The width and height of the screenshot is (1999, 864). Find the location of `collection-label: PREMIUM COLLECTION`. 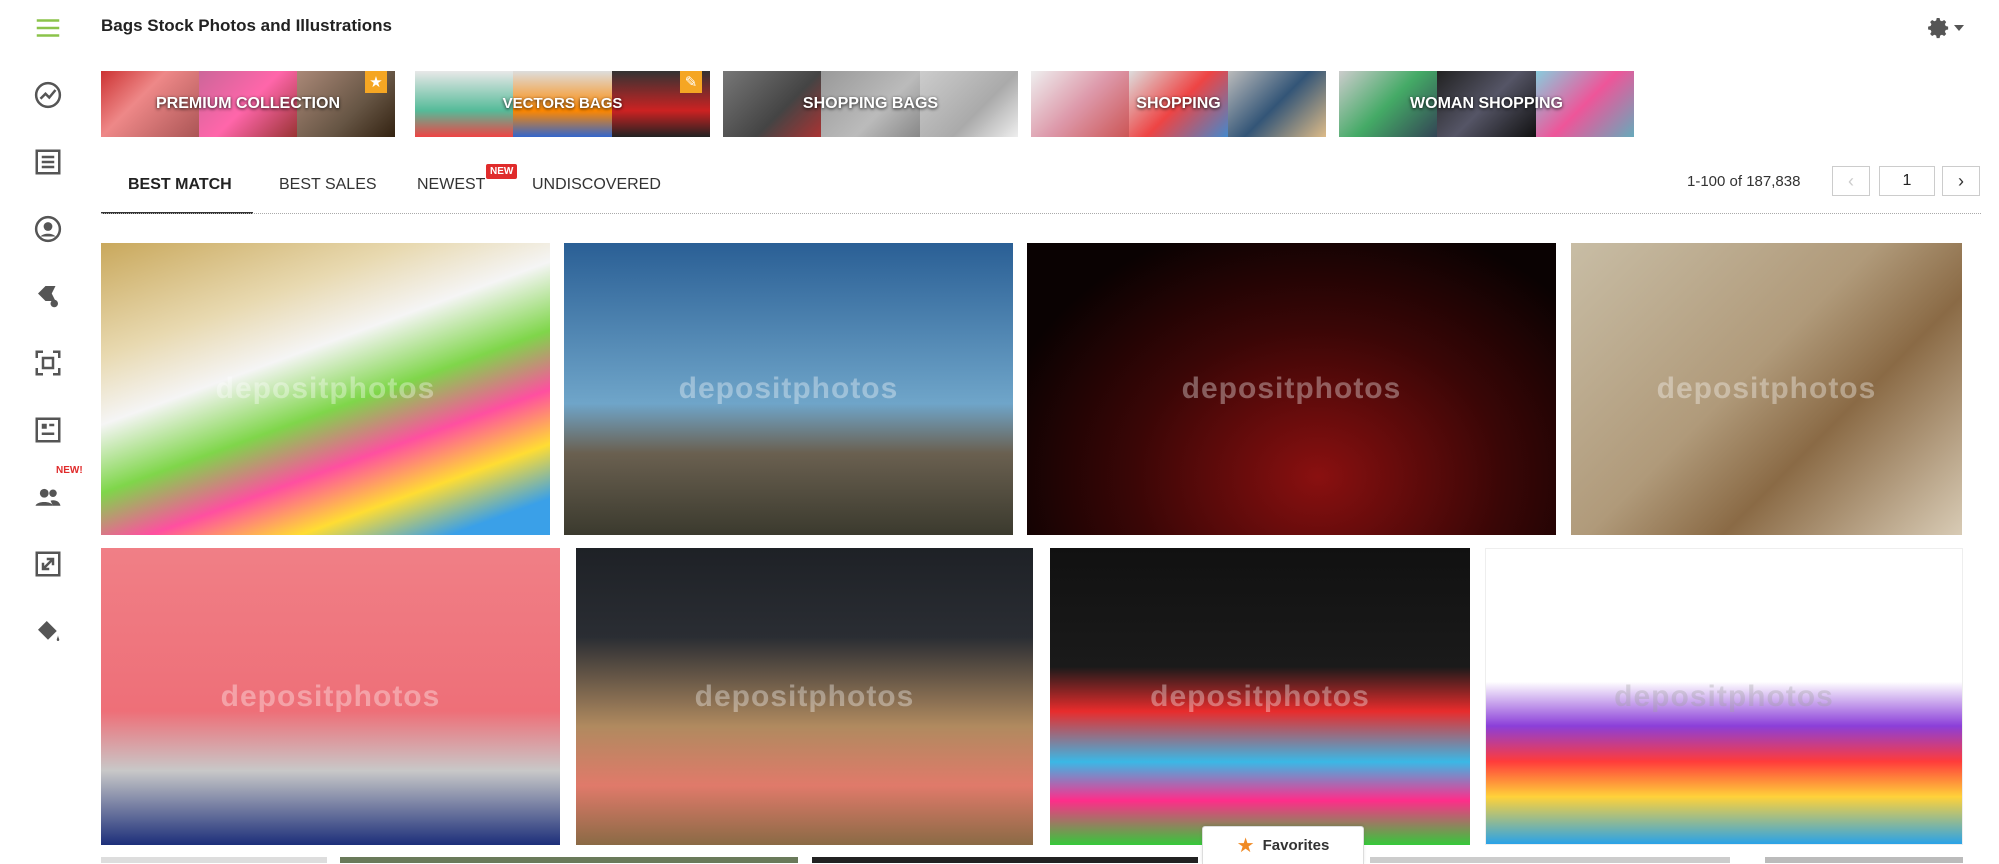

collection-label: PREMIUM COLLECTION is located at coordinates (248, 103).